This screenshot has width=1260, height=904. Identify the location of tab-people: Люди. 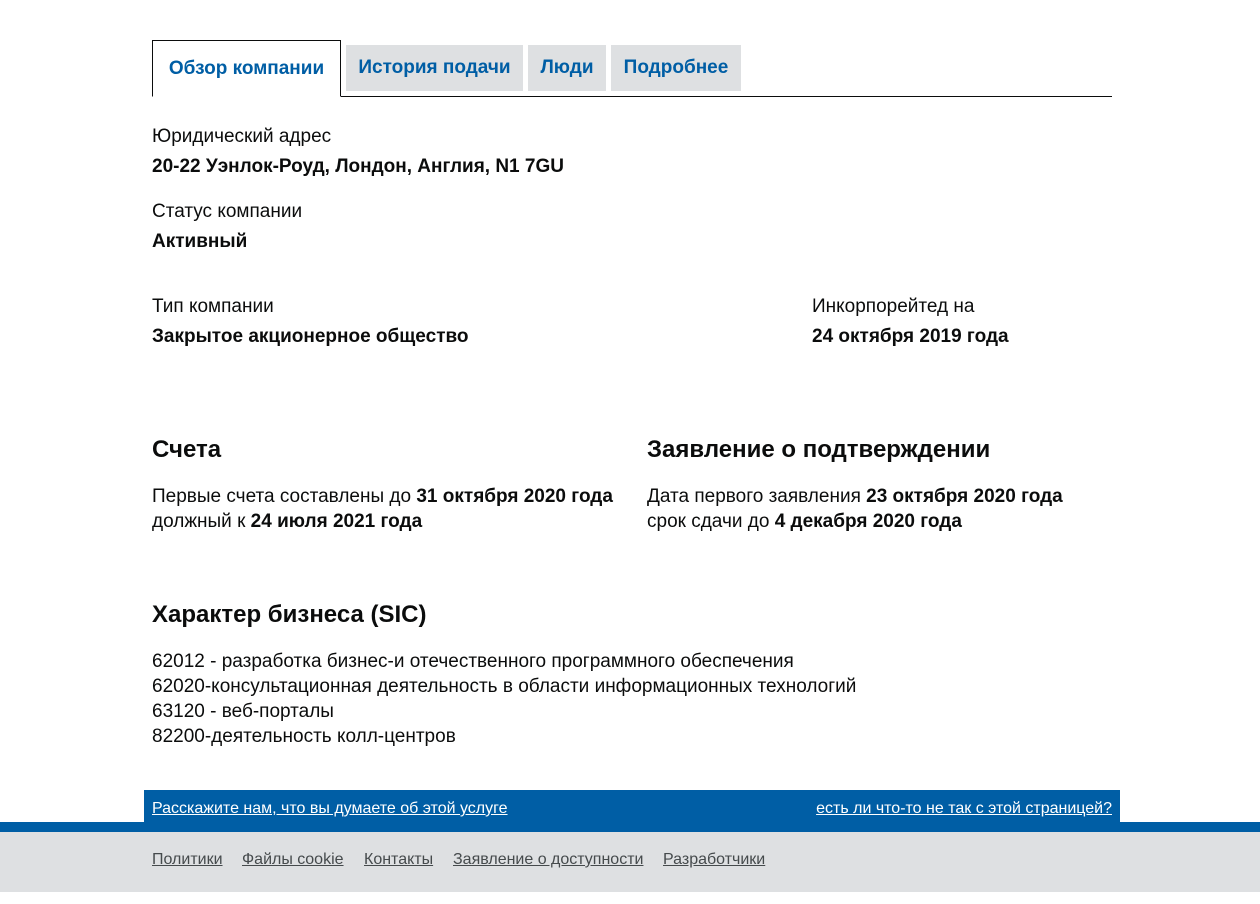
(567, 68).